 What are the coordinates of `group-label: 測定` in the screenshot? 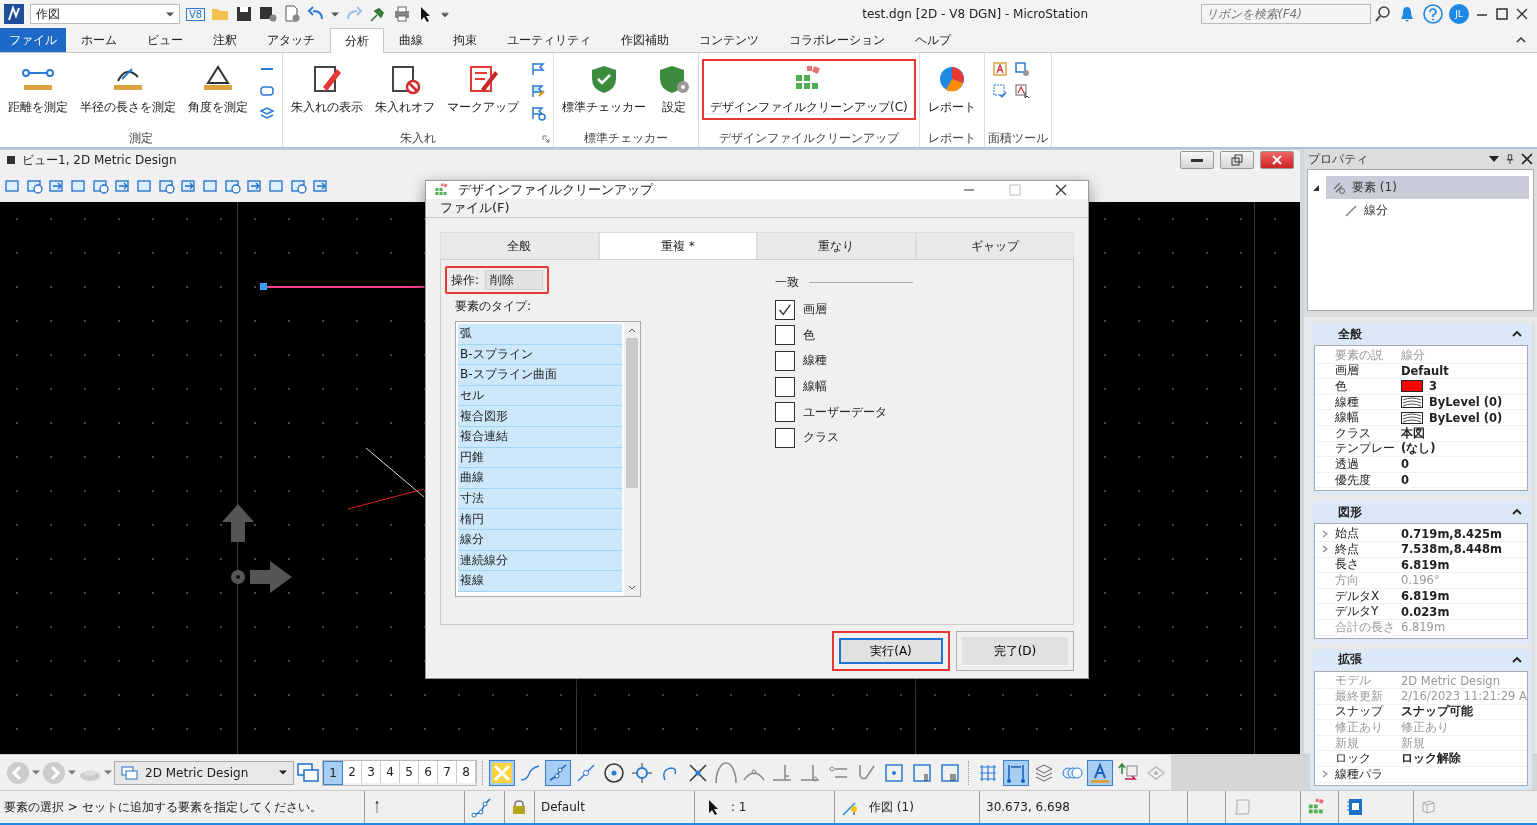 It's located at (141, 138).